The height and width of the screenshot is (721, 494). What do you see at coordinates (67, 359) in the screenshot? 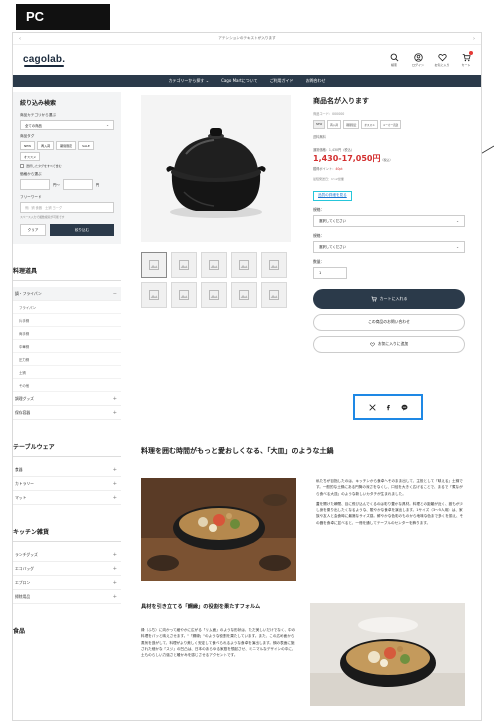
I see `subcategory-item: 圧力鍋` at bounding box center [67, 359].